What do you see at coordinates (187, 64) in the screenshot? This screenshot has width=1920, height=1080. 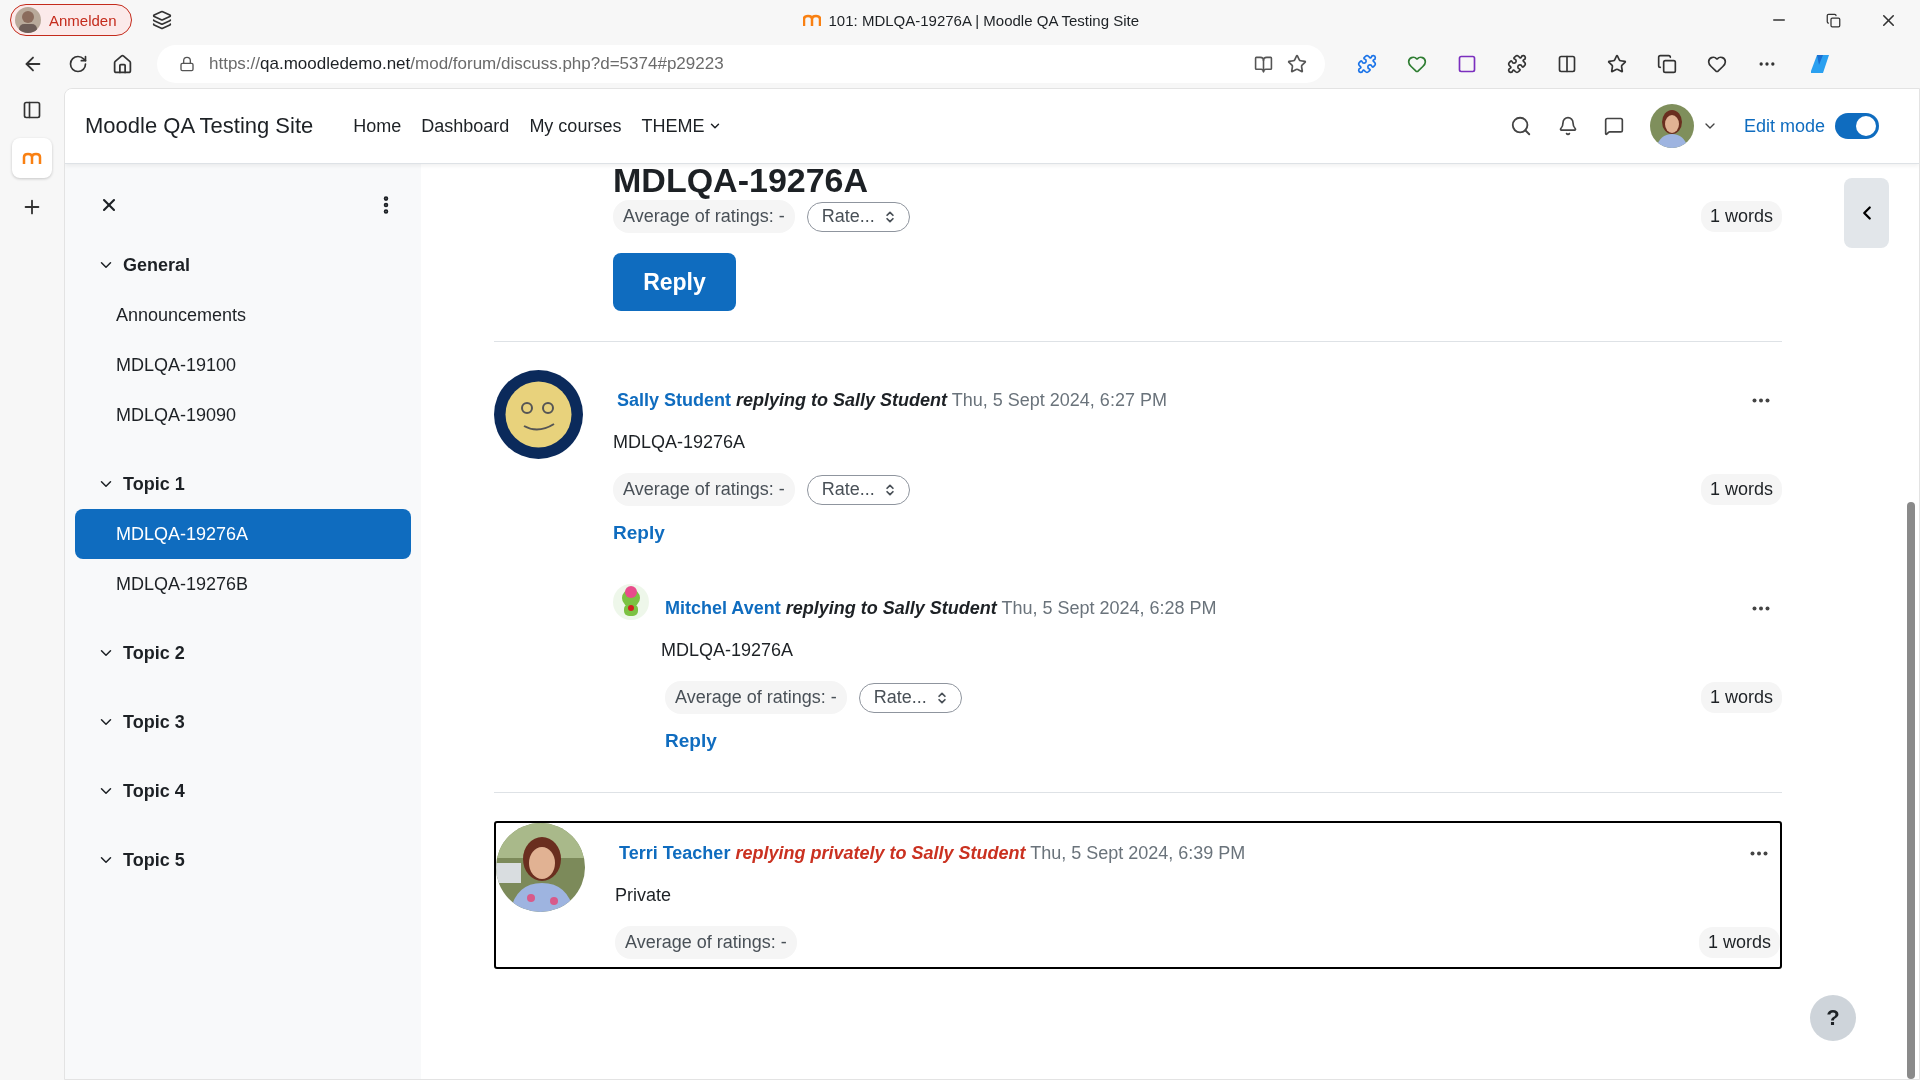 I see `lock-icon` at bounding box center [187, 64].